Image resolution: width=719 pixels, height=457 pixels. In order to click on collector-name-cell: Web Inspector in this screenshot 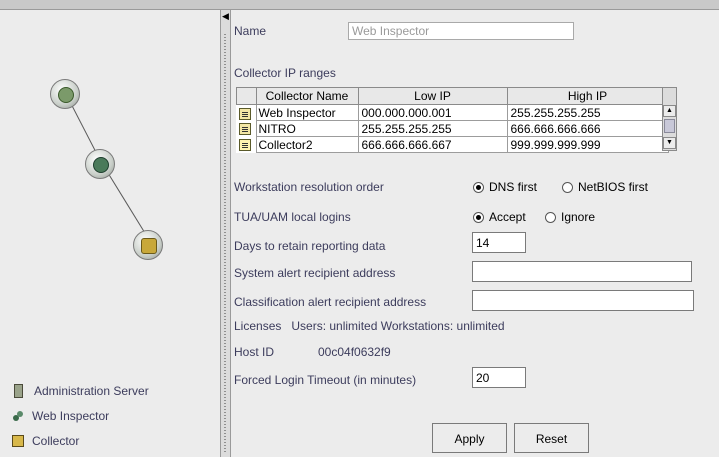, I will do `click(307, 112)`.